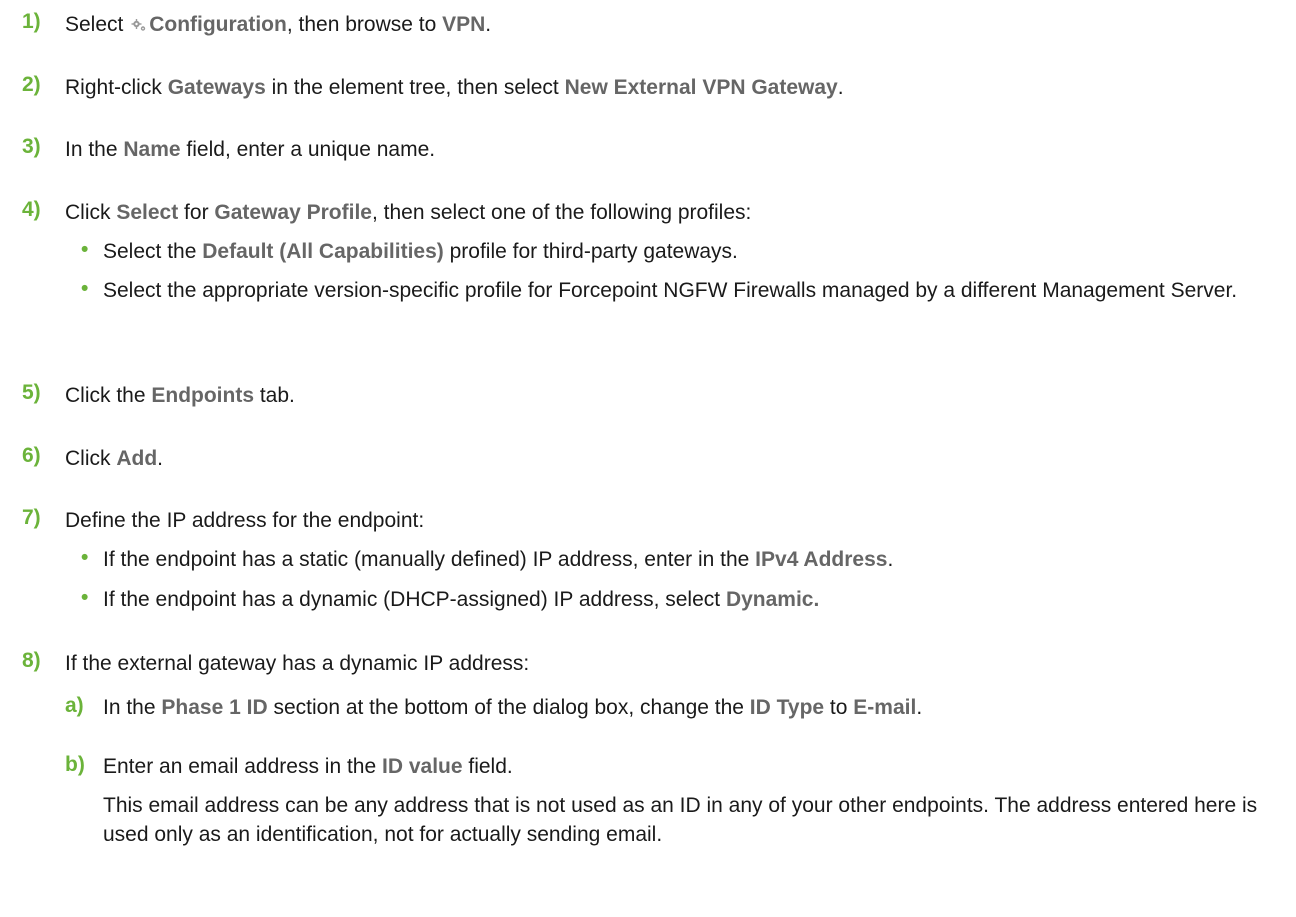 This screenshot has width=1296, height=917. I want to click on step-text: In the Name field, enter a unique name., so click(250, 149).